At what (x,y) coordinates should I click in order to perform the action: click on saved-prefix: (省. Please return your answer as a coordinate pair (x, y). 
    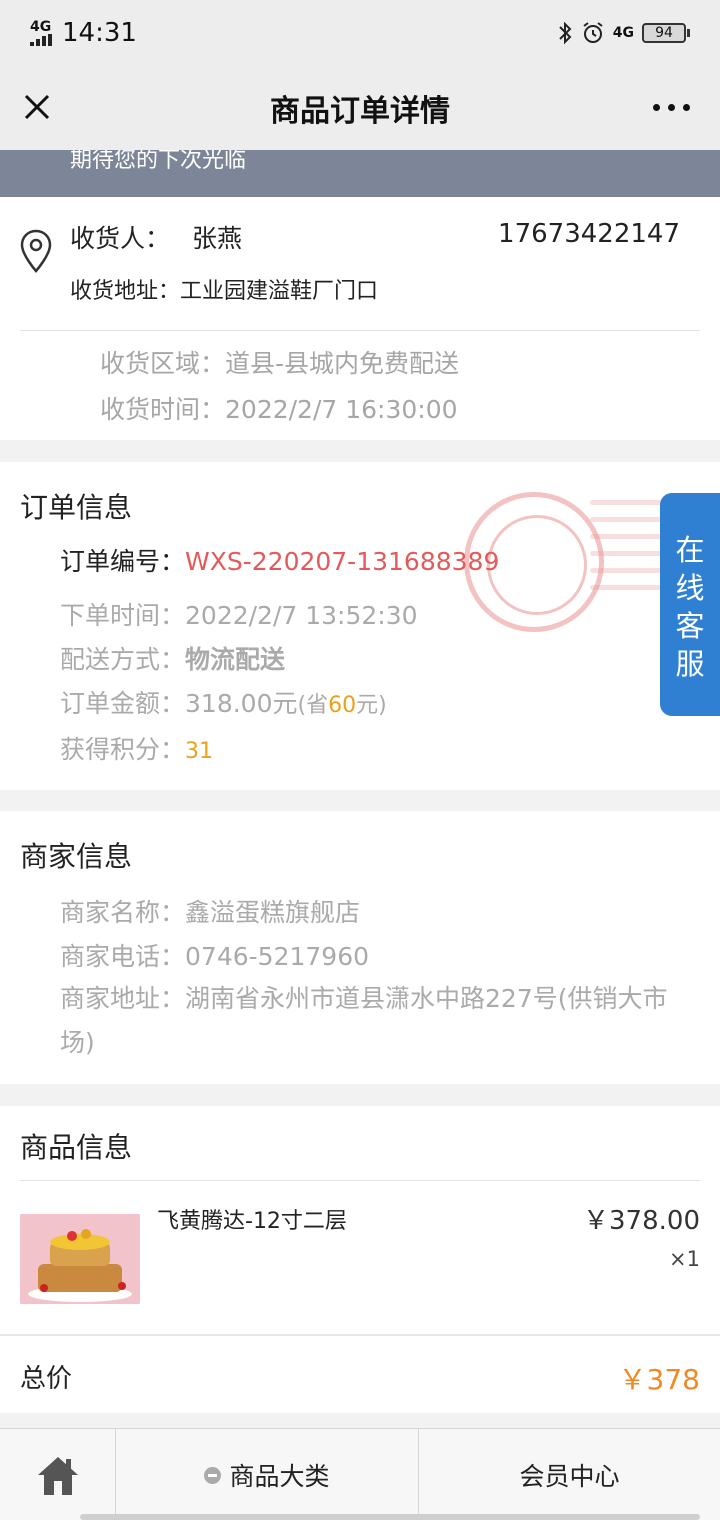
    Looking at the image, I should click on (313, 705).